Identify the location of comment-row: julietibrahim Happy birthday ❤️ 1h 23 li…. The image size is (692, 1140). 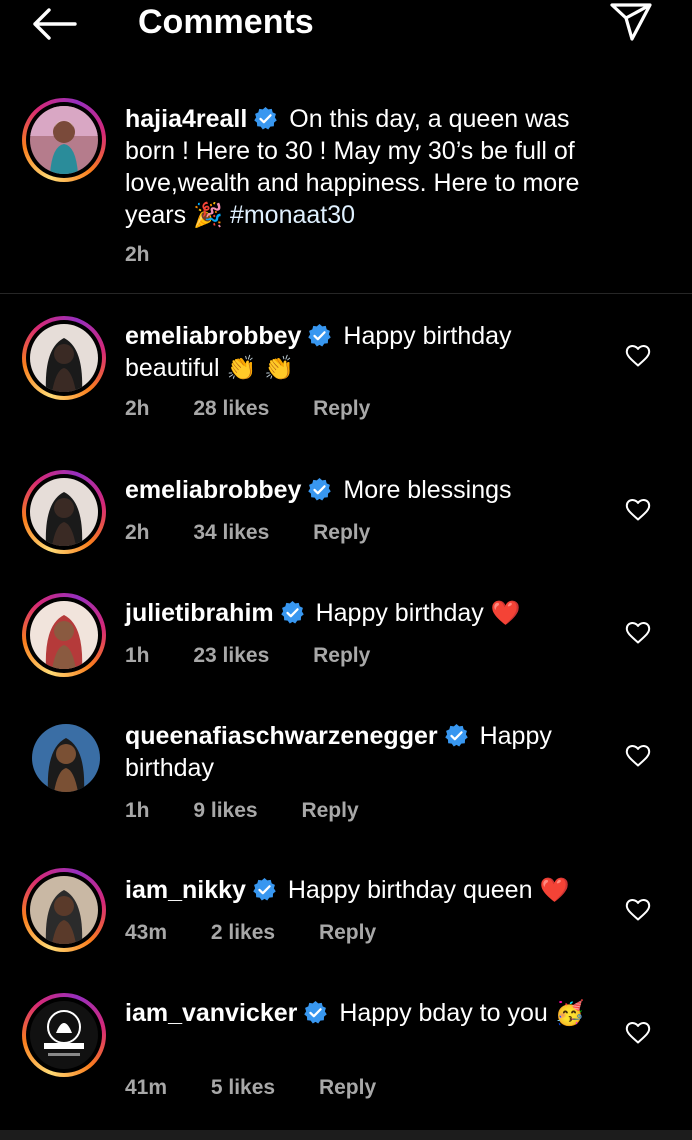
(346, 653).